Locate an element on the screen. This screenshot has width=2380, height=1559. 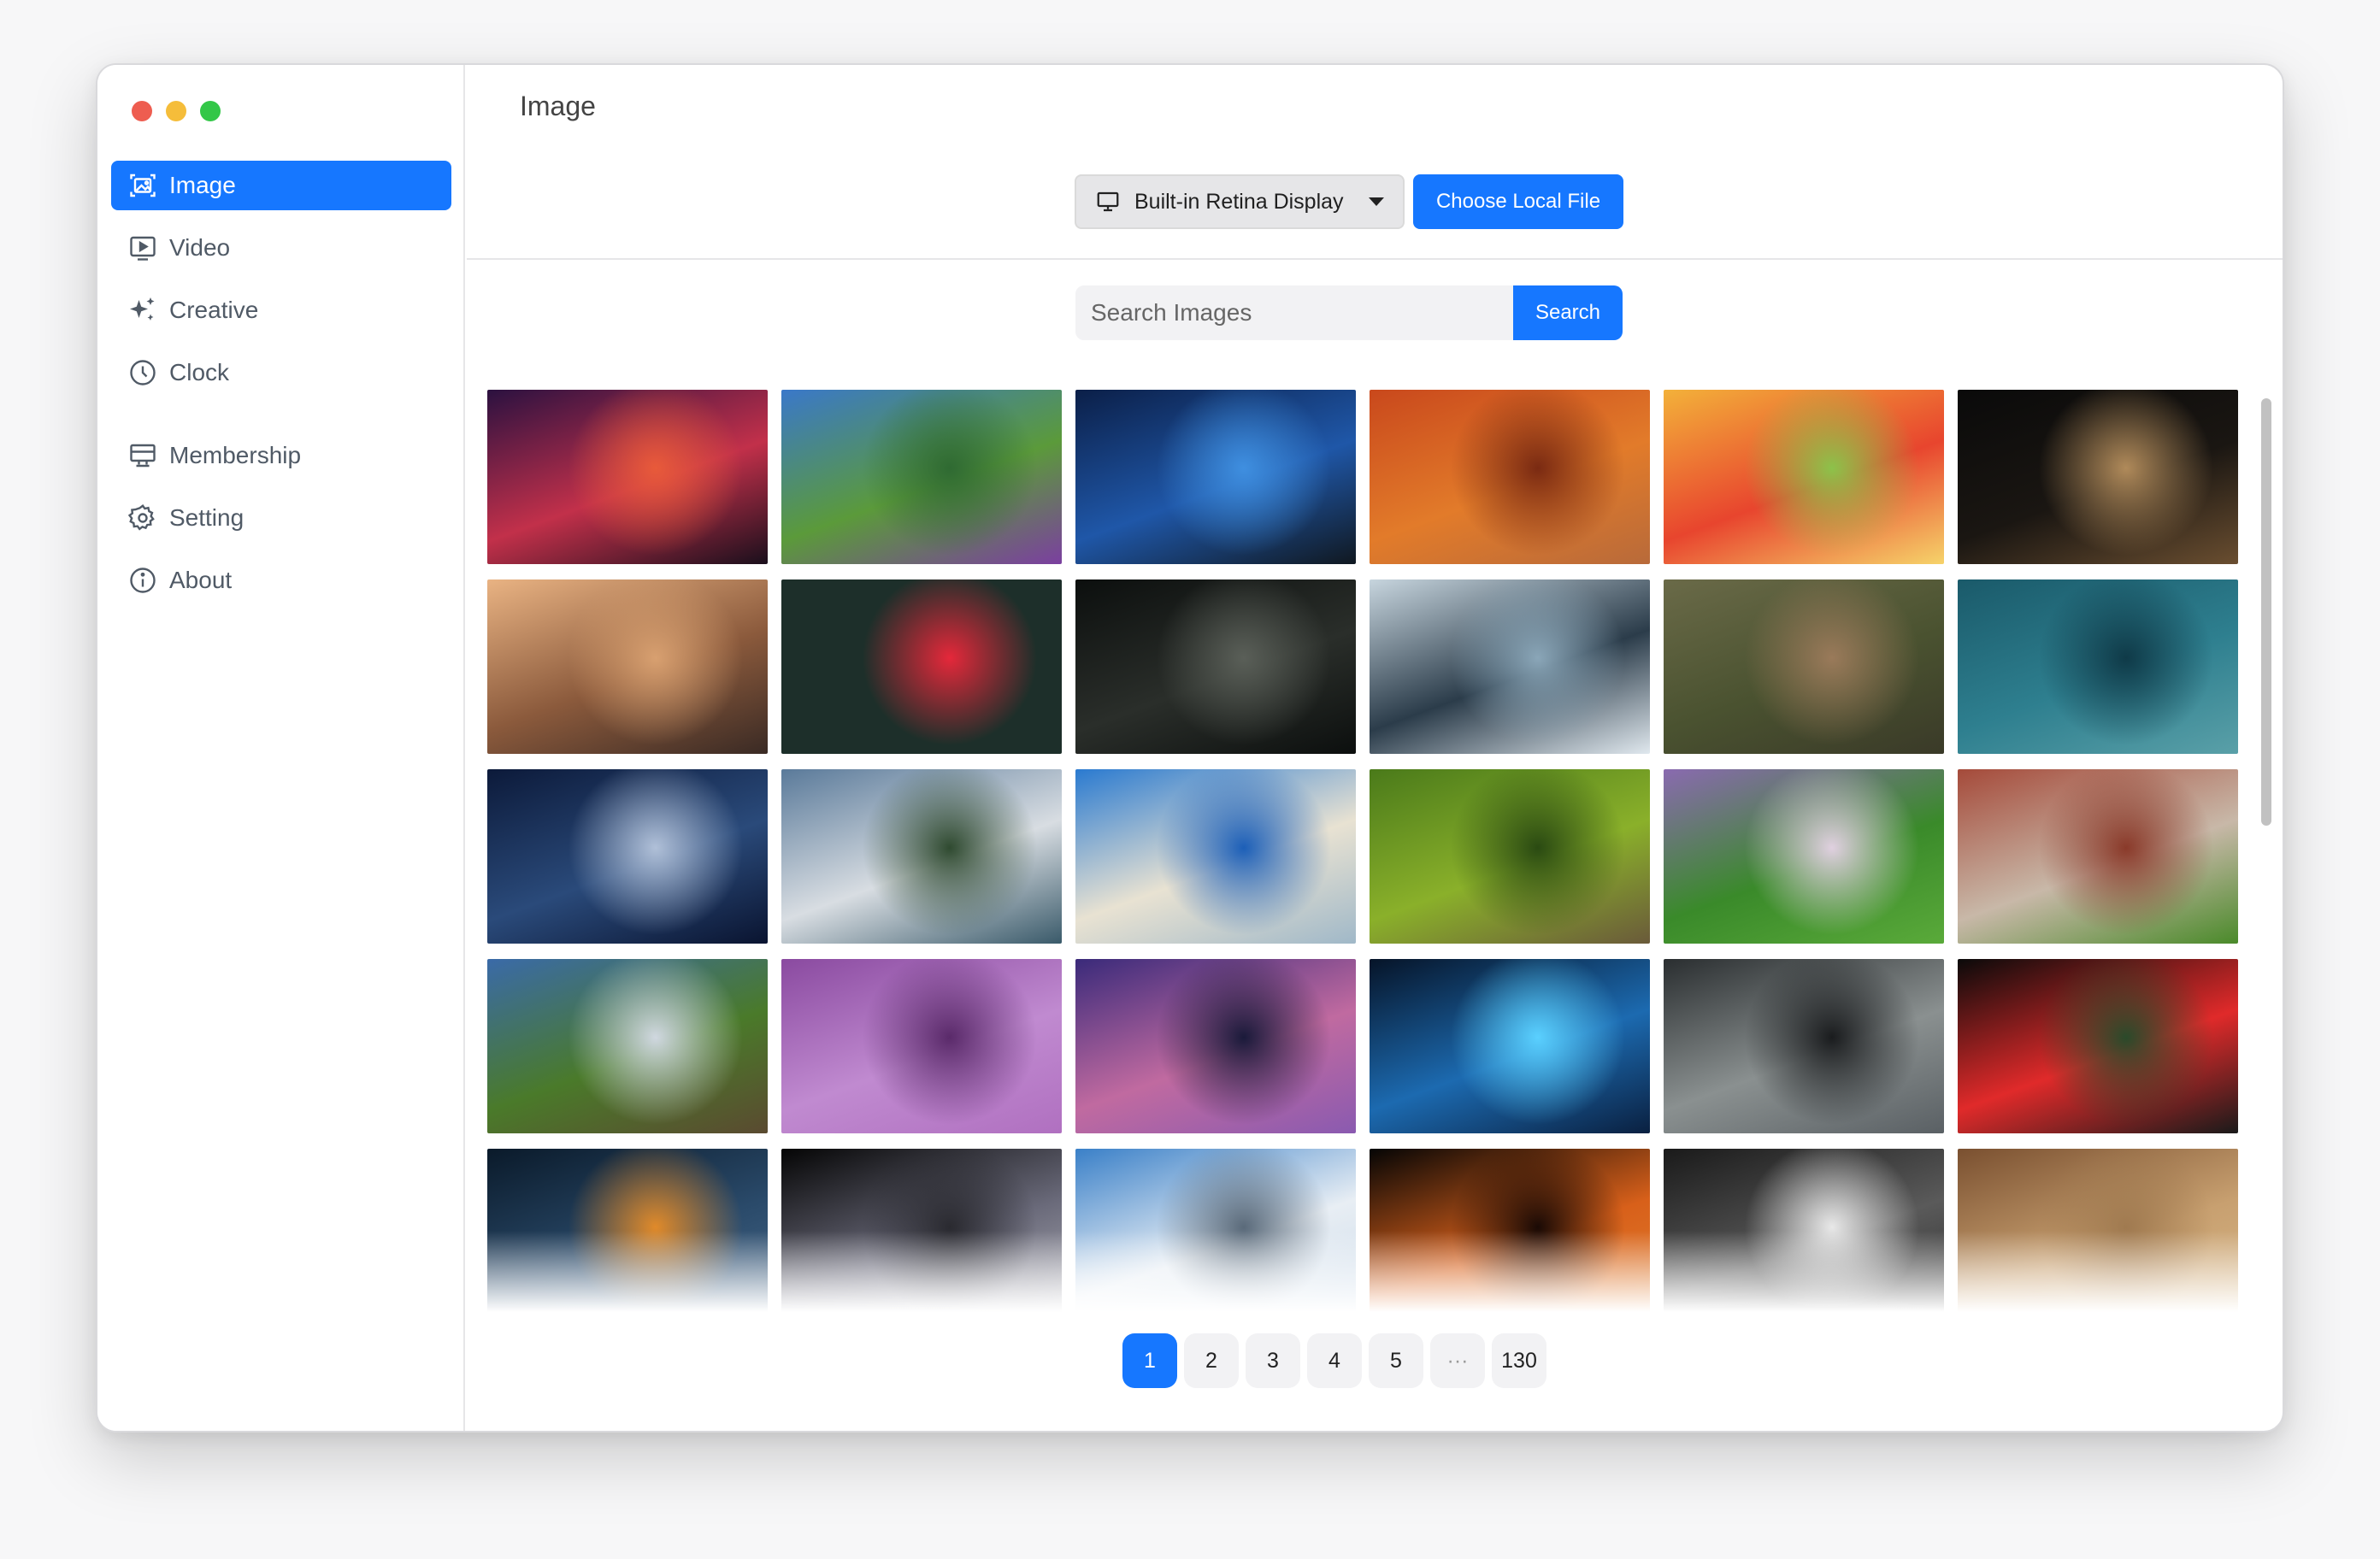
pagination-ellipsis: ··· is located at coordinates (1458, 1360).